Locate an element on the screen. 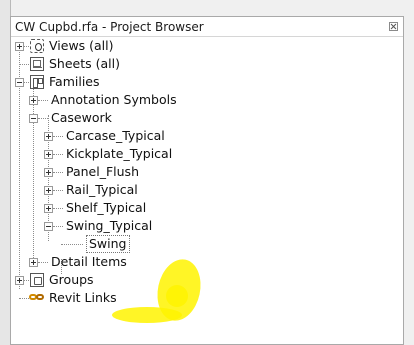  expand-views-icon is located at coordinates (19, 46).